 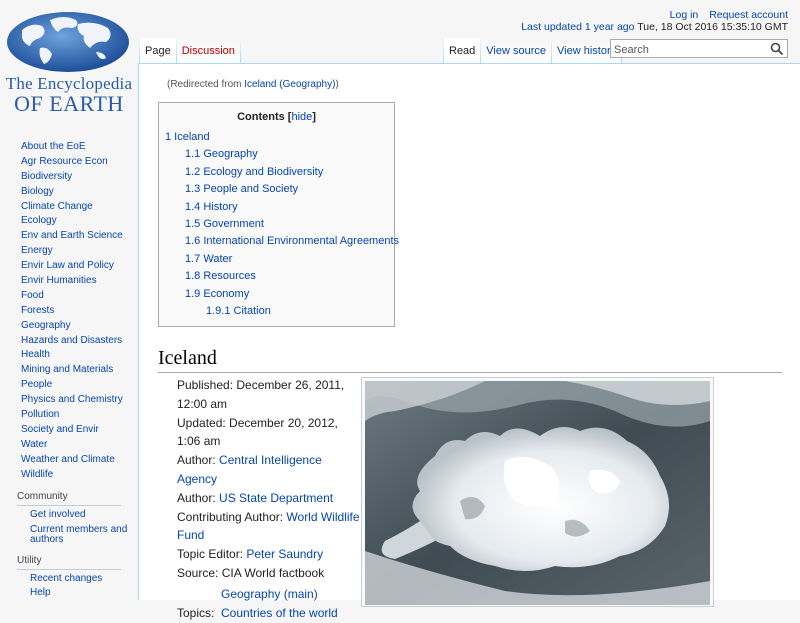 I want to click on toc-item-label: 1.4 History, so click(x=211, y=206).